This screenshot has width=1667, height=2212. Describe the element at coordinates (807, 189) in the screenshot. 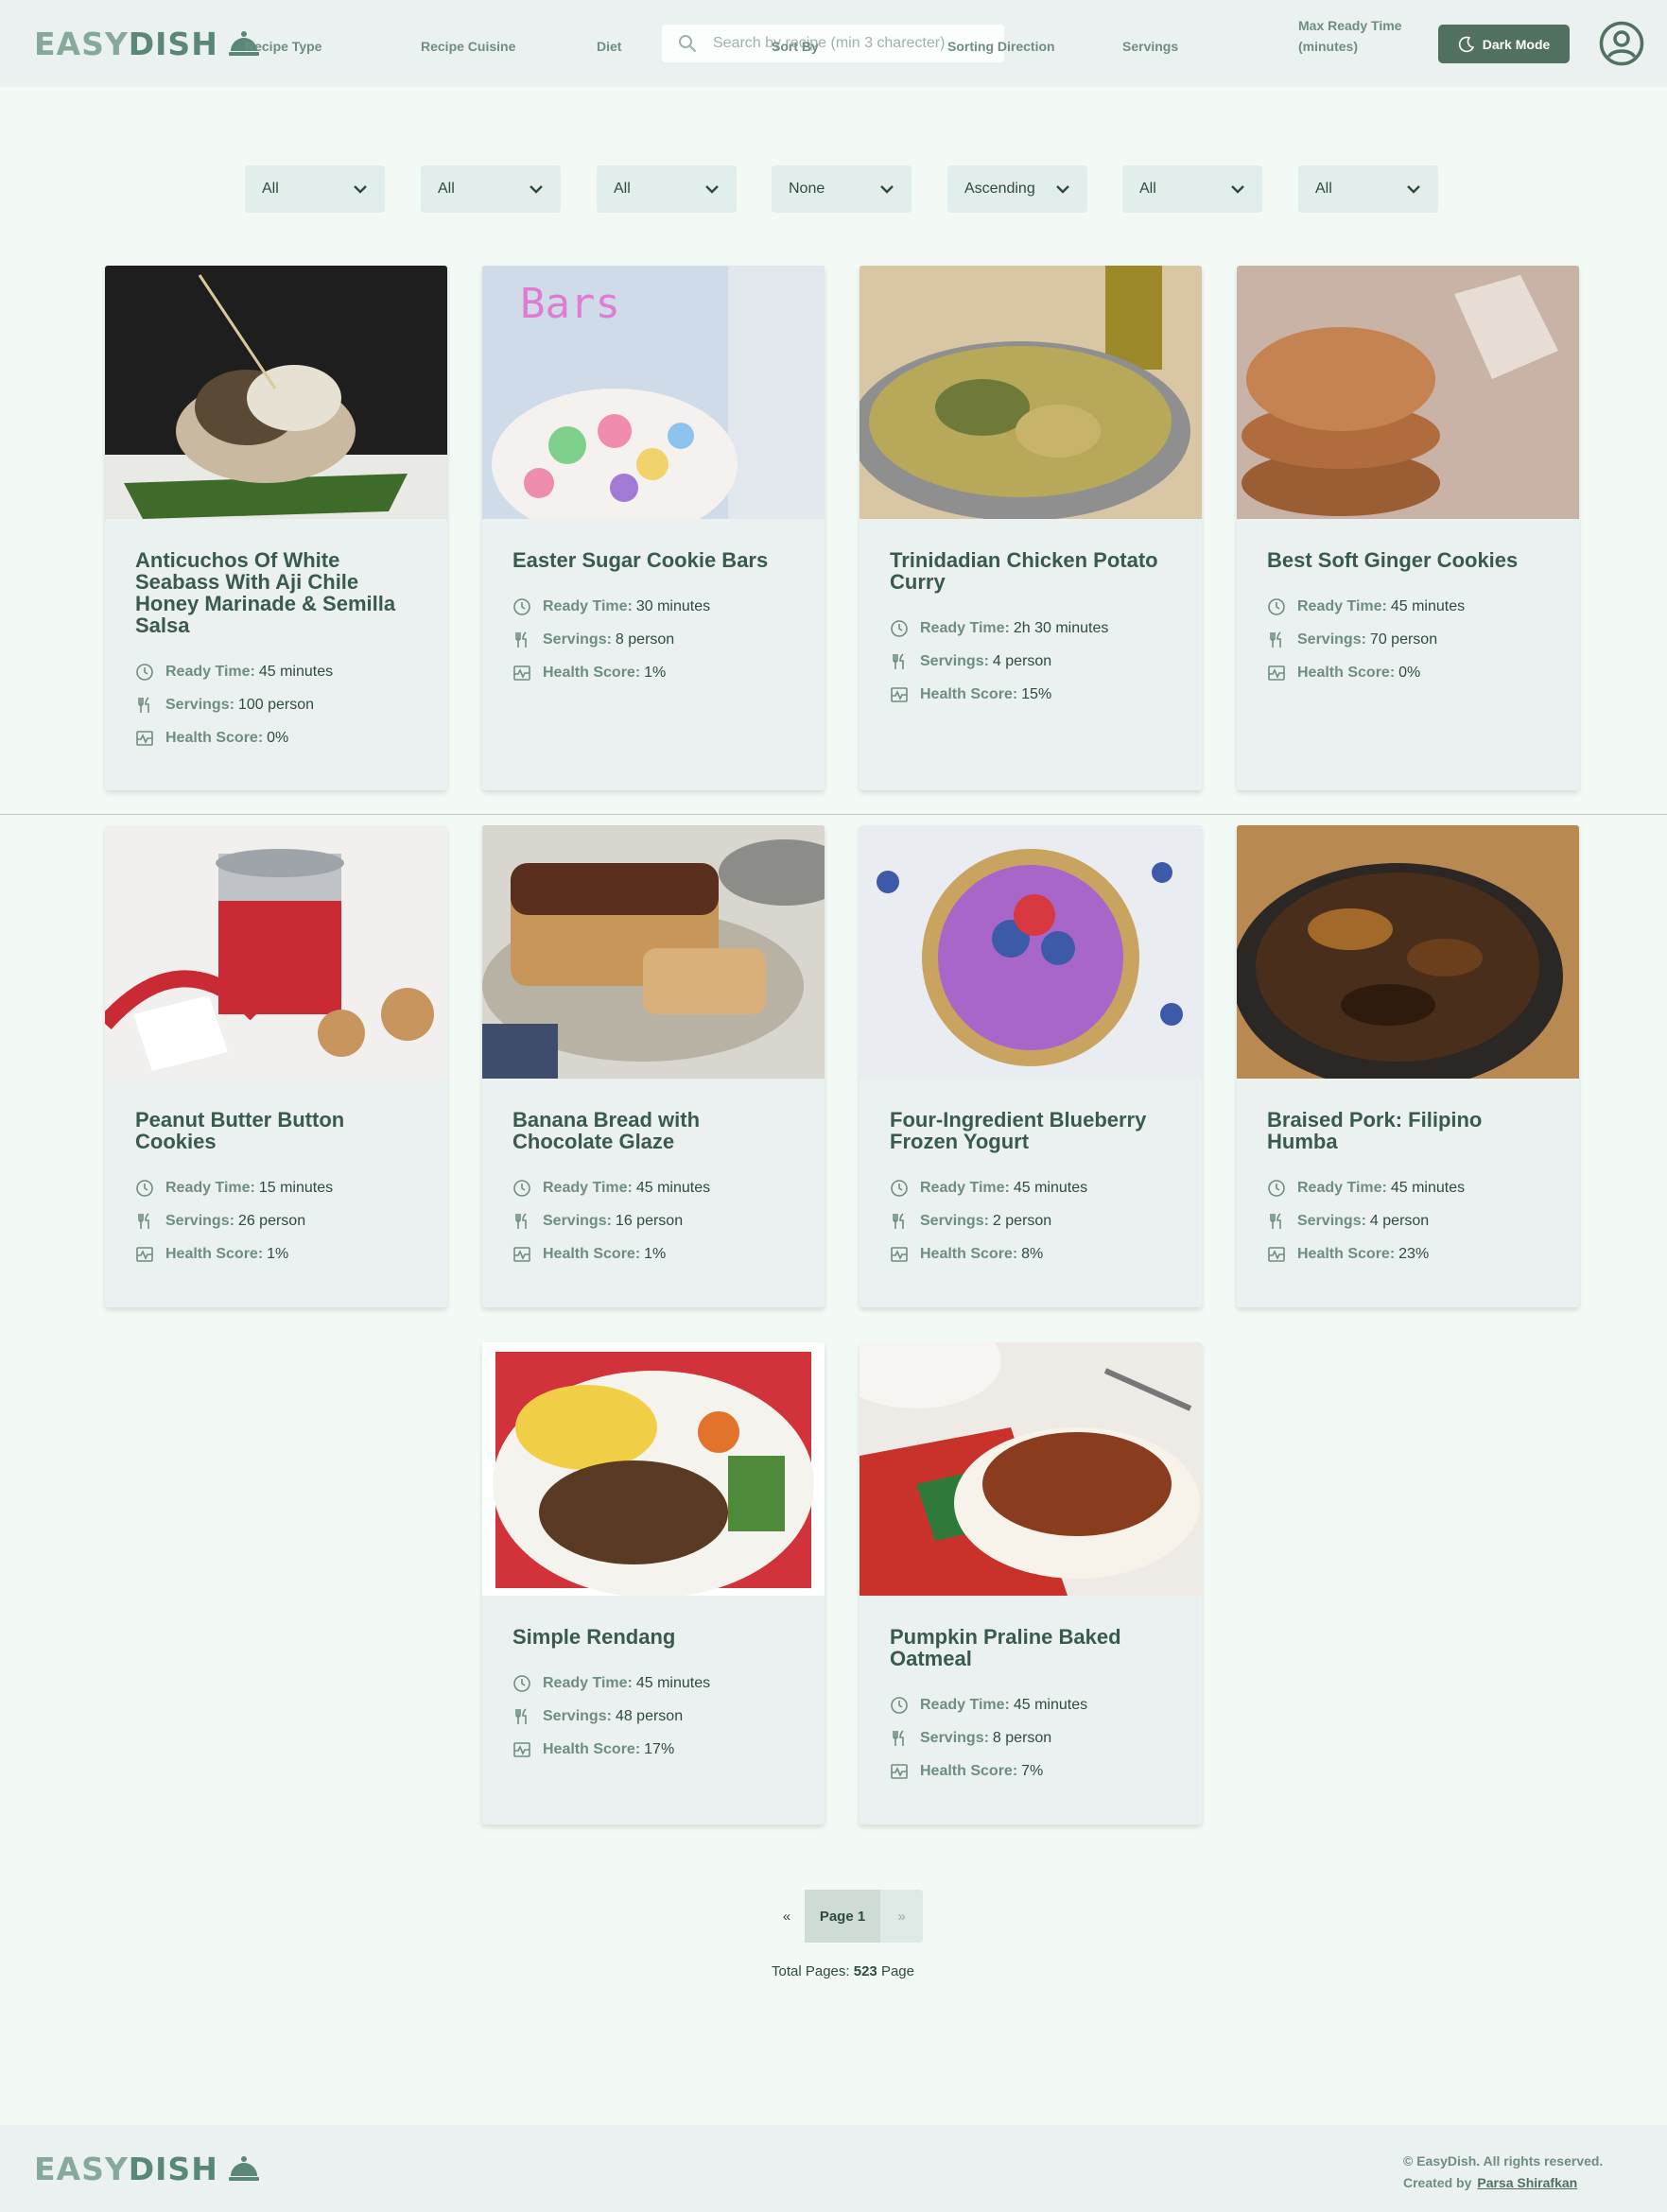

I see `select-value: None` at that location.